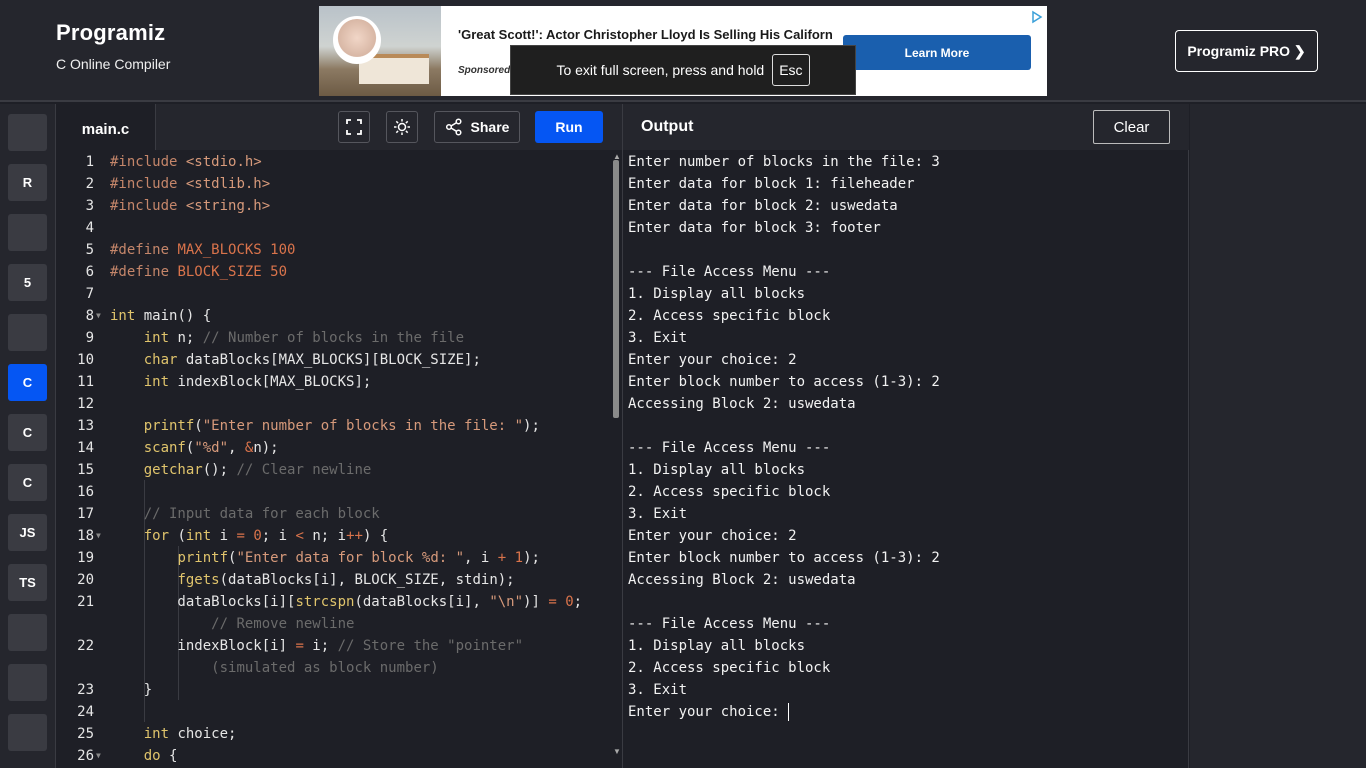 This screenshot has width=1366, height=768. I want to click on output-line: 3. Exit, so click(658, 690).